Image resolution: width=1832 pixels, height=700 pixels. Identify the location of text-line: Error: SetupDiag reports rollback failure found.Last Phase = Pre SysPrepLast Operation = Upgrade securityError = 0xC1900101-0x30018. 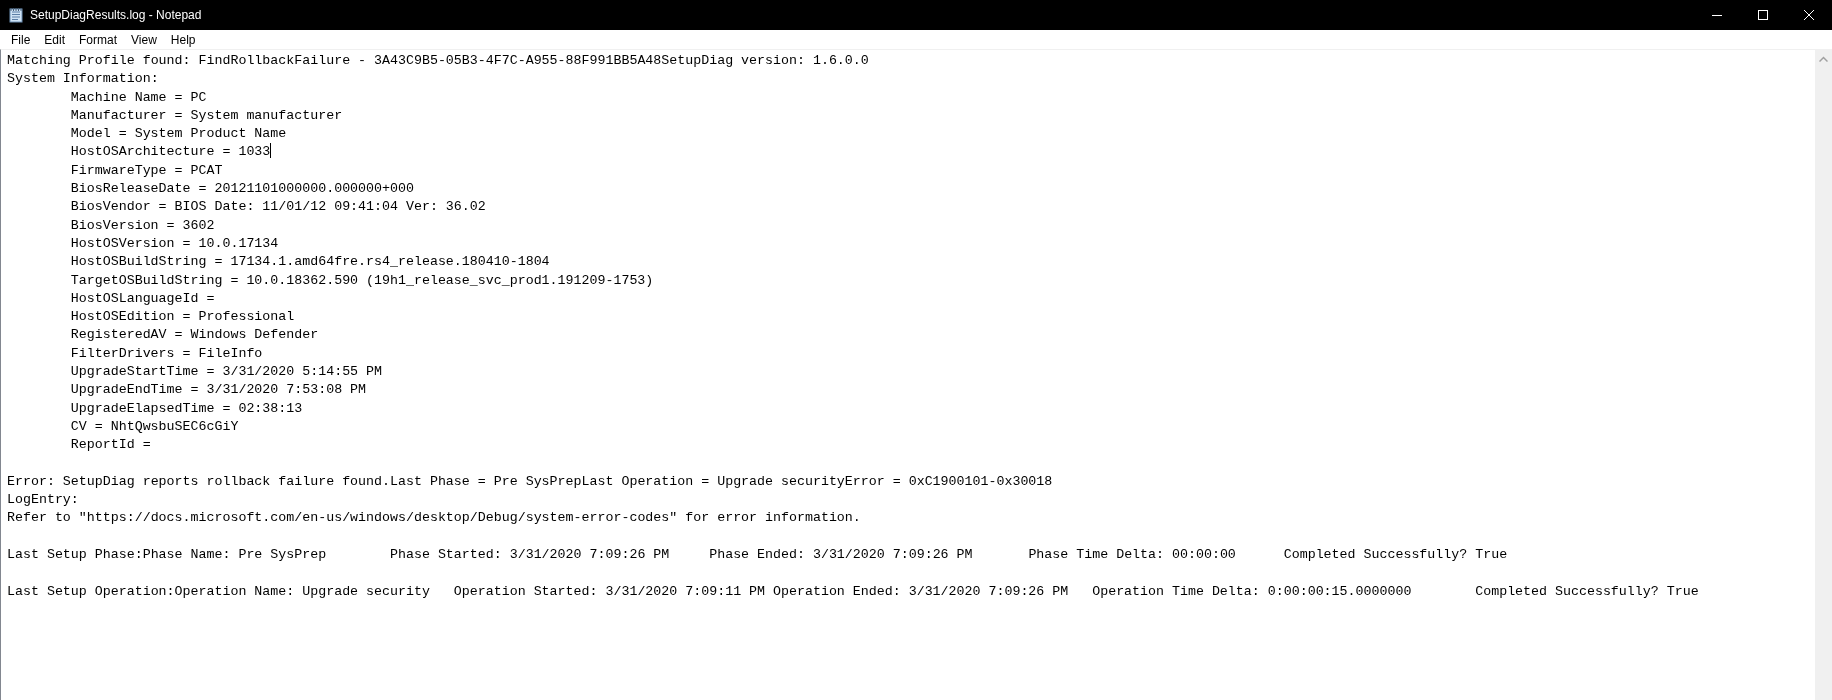
(530, 481).